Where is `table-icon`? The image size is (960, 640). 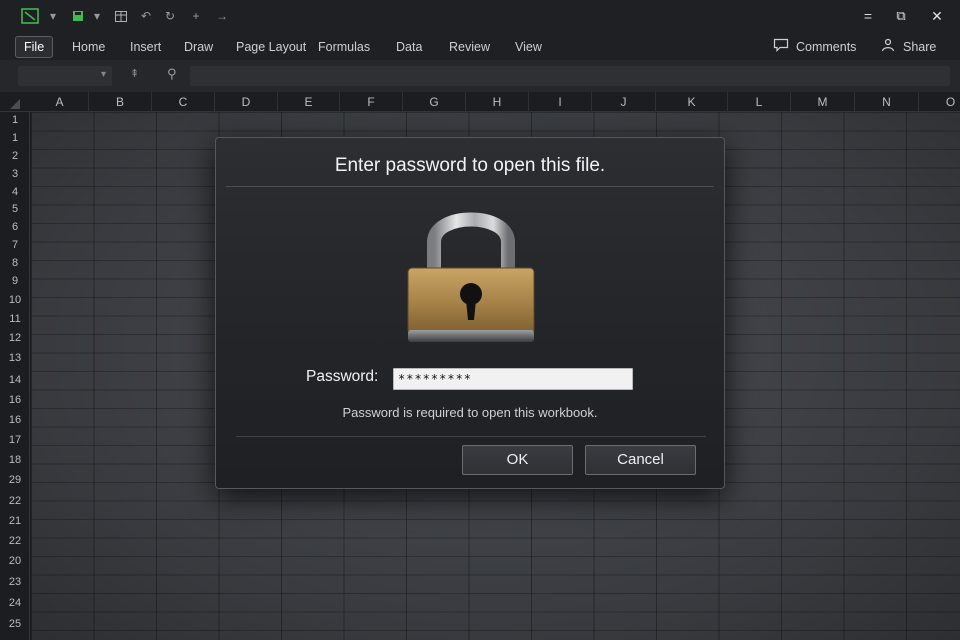 table-icon is located at coordinates (121, 16).